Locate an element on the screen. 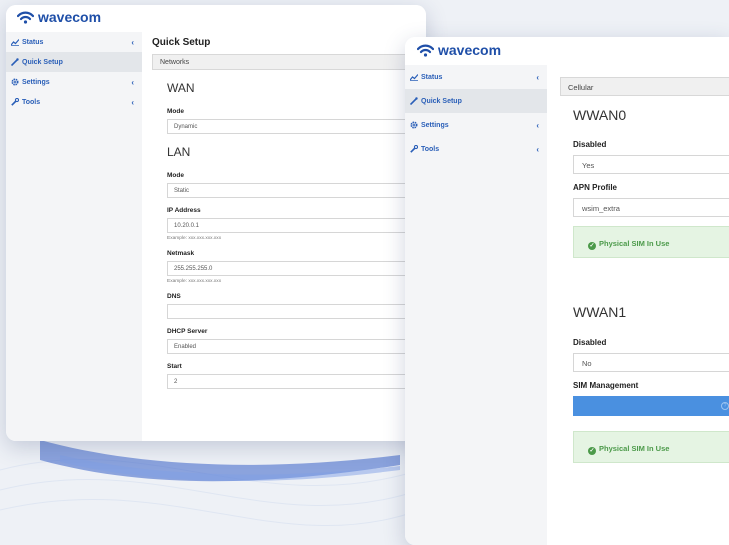 Image resolution: width=729 pixels, height=545 pixels. dhcp-start-input: 2 is located at coordinates (296, 381).